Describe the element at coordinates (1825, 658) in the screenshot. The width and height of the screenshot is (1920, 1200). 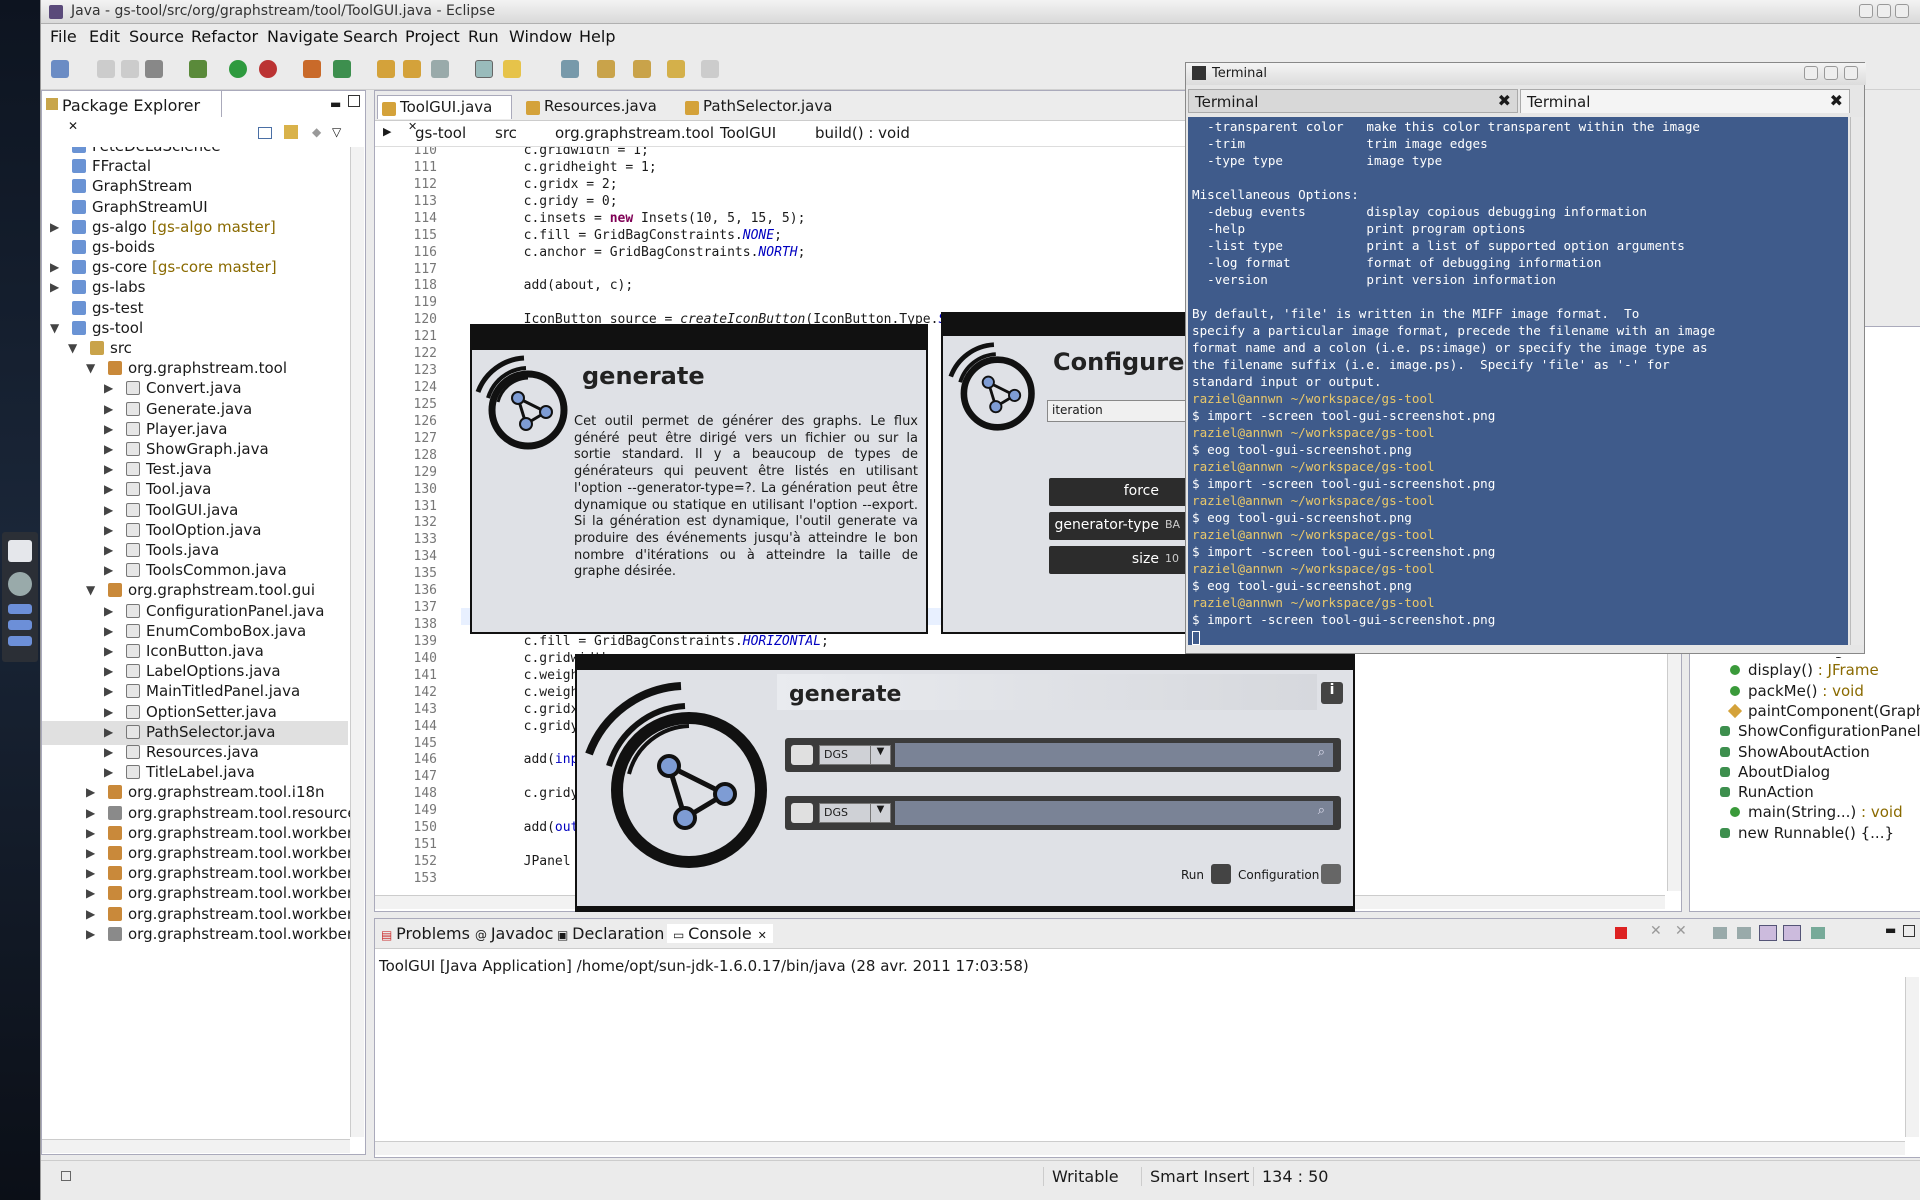
I see `outline-item: createConfigurationPane` at that location.